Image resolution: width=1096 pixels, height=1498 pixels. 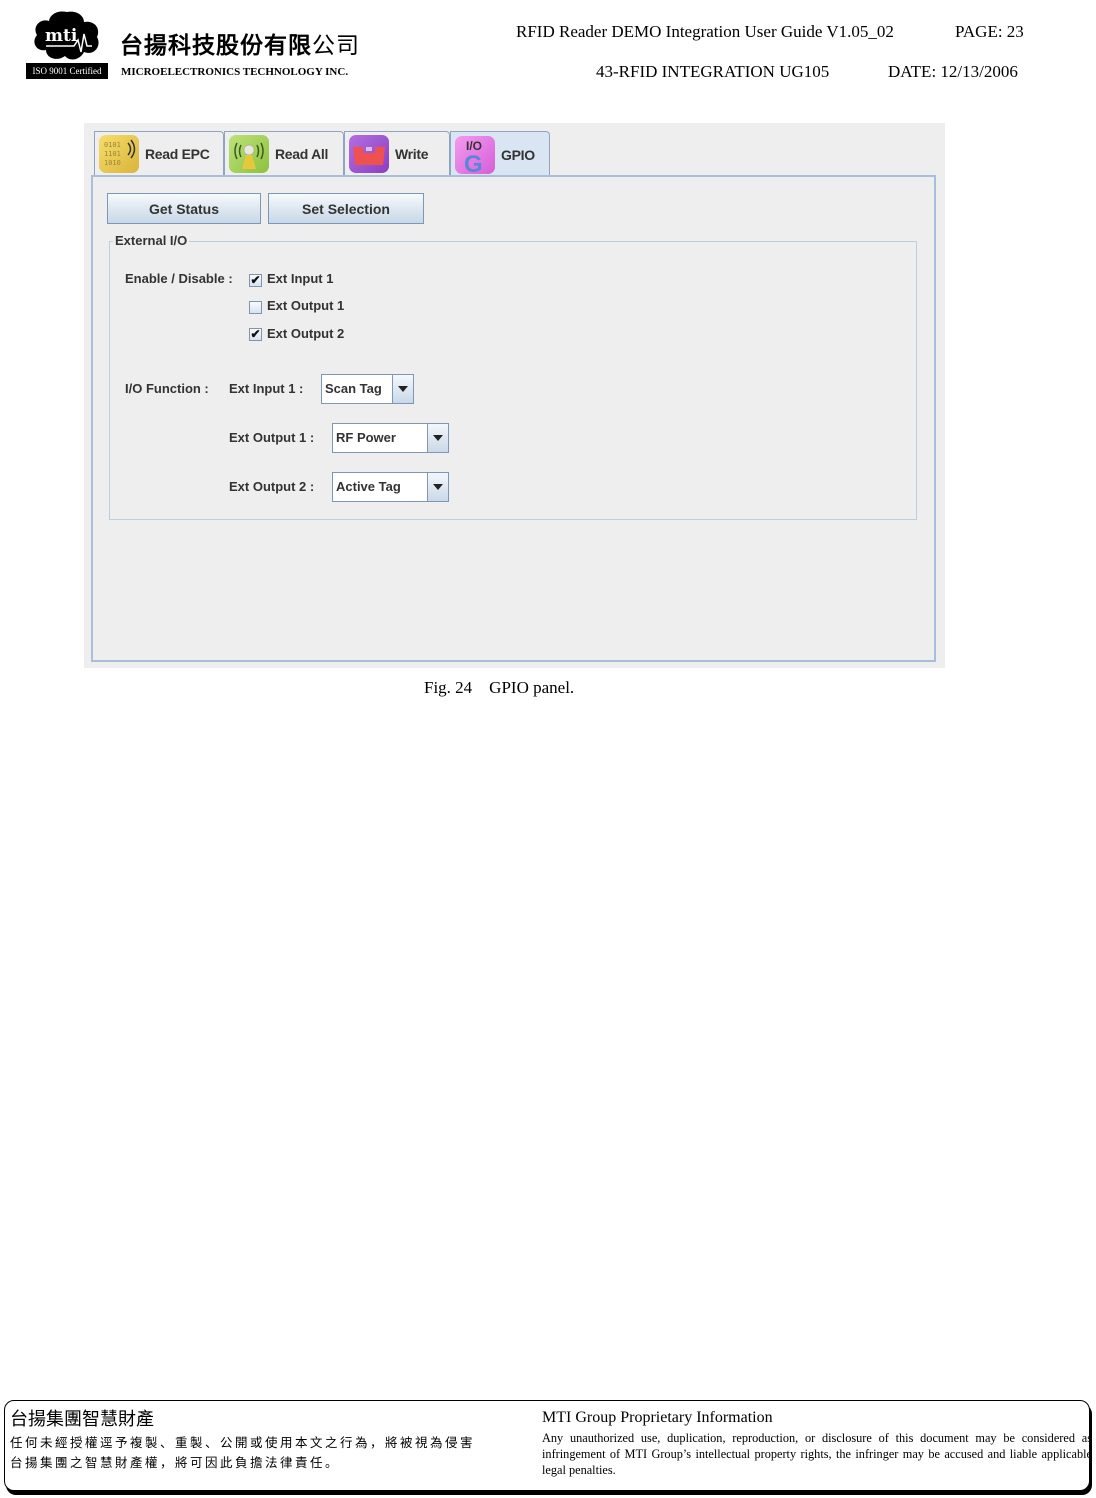 I want to click on get-status-button: Get Status, so click(x=184, y=208).